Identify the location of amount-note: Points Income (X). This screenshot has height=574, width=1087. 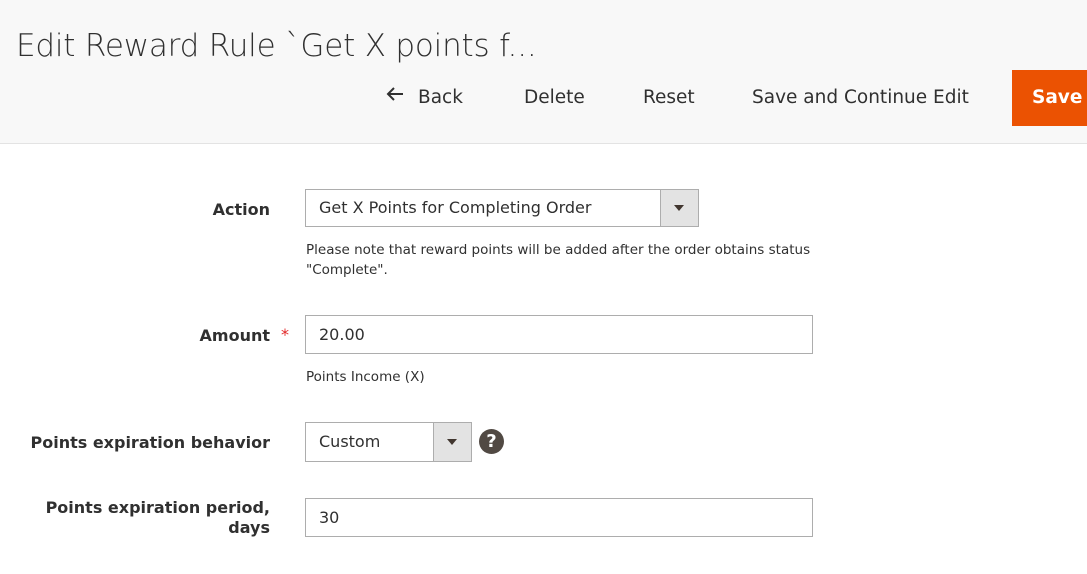
(365, 377).